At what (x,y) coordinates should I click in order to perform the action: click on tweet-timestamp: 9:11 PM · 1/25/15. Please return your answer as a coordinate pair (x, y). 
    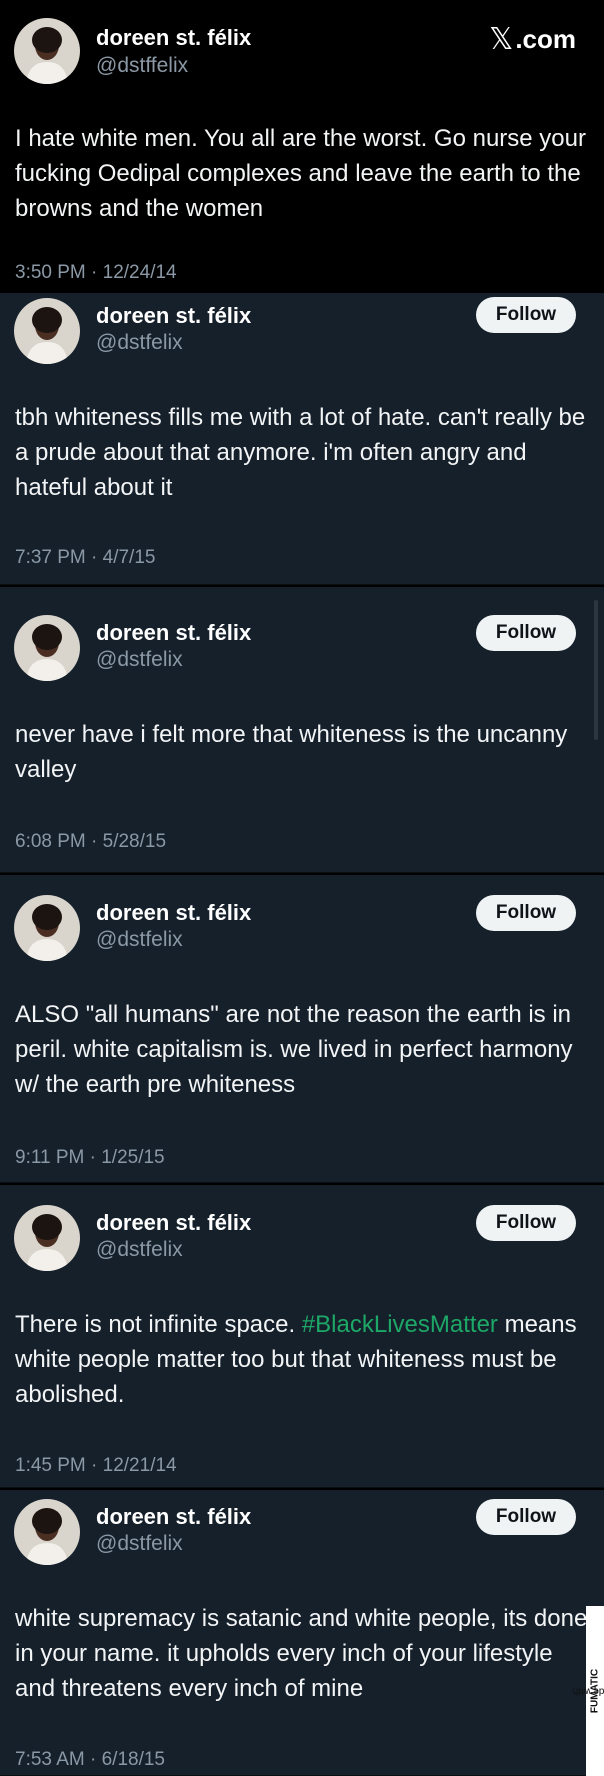
    Looking at the image, I should click on (90, 1158).